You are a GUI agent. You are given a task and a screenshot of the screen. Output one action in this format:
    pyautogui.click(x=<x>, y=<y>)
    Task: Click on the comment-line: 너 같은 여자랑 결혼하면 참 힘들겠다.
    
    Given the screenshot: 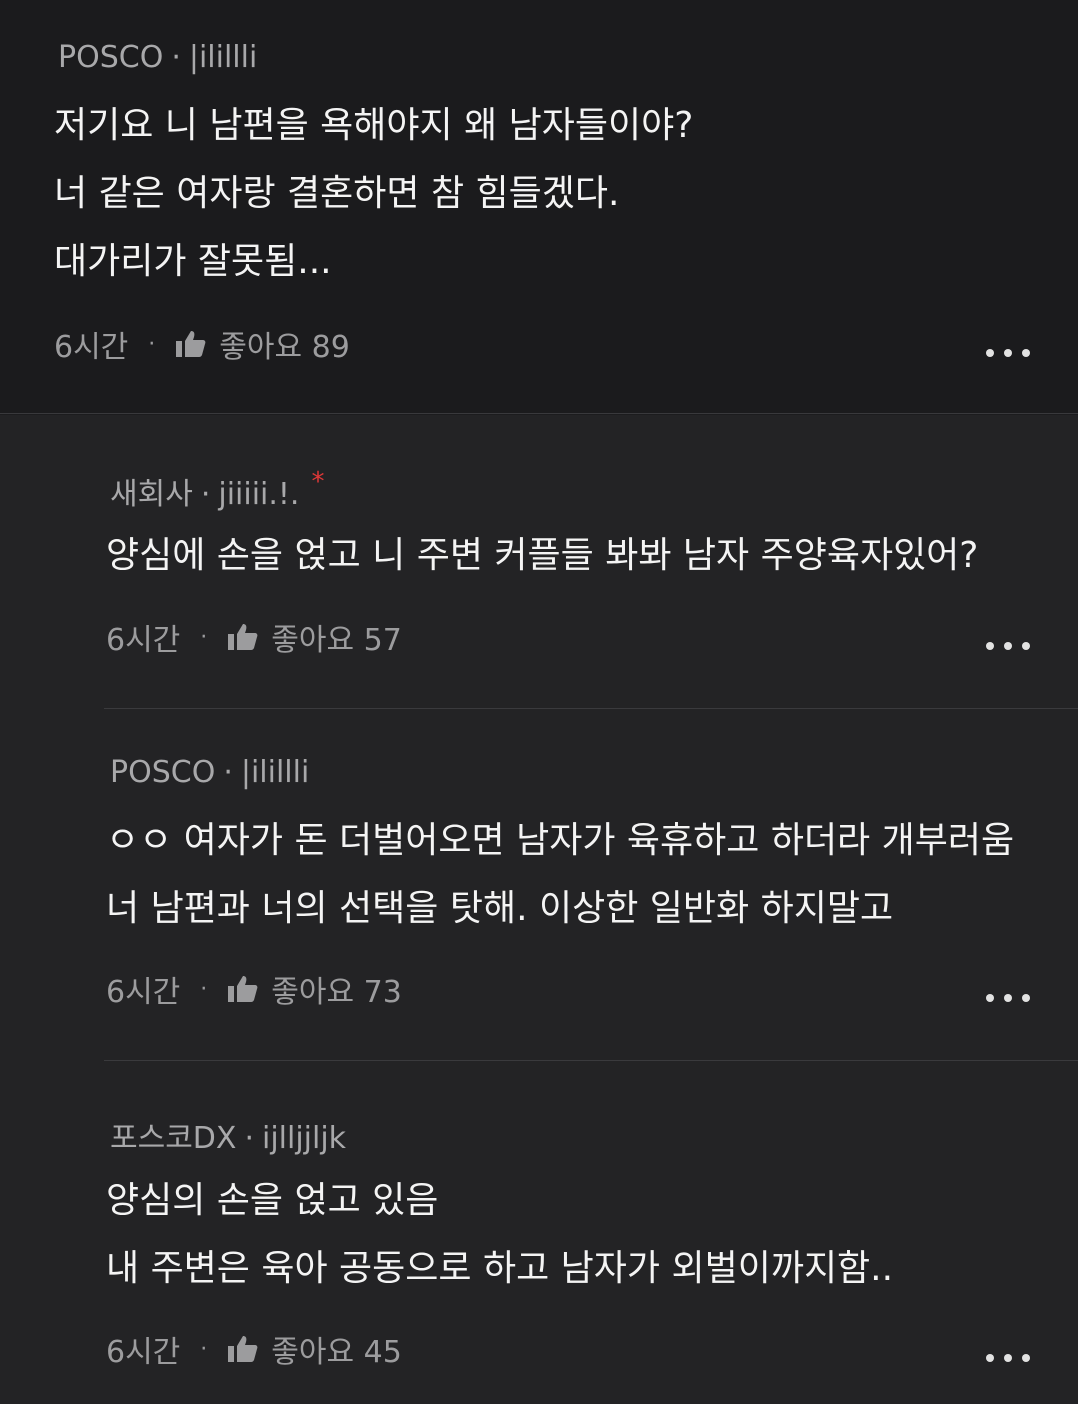 What is the action you would take?
    pyautogui.click(x=337, y=193)
    